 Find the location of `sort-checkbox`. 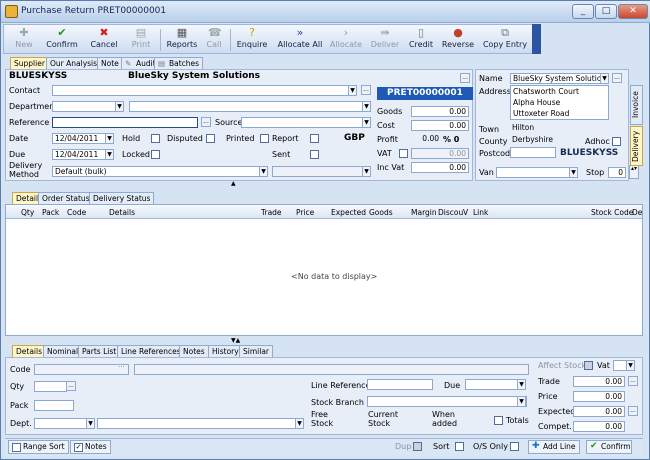

sort-checkbox is located at coordinates (459, 446).